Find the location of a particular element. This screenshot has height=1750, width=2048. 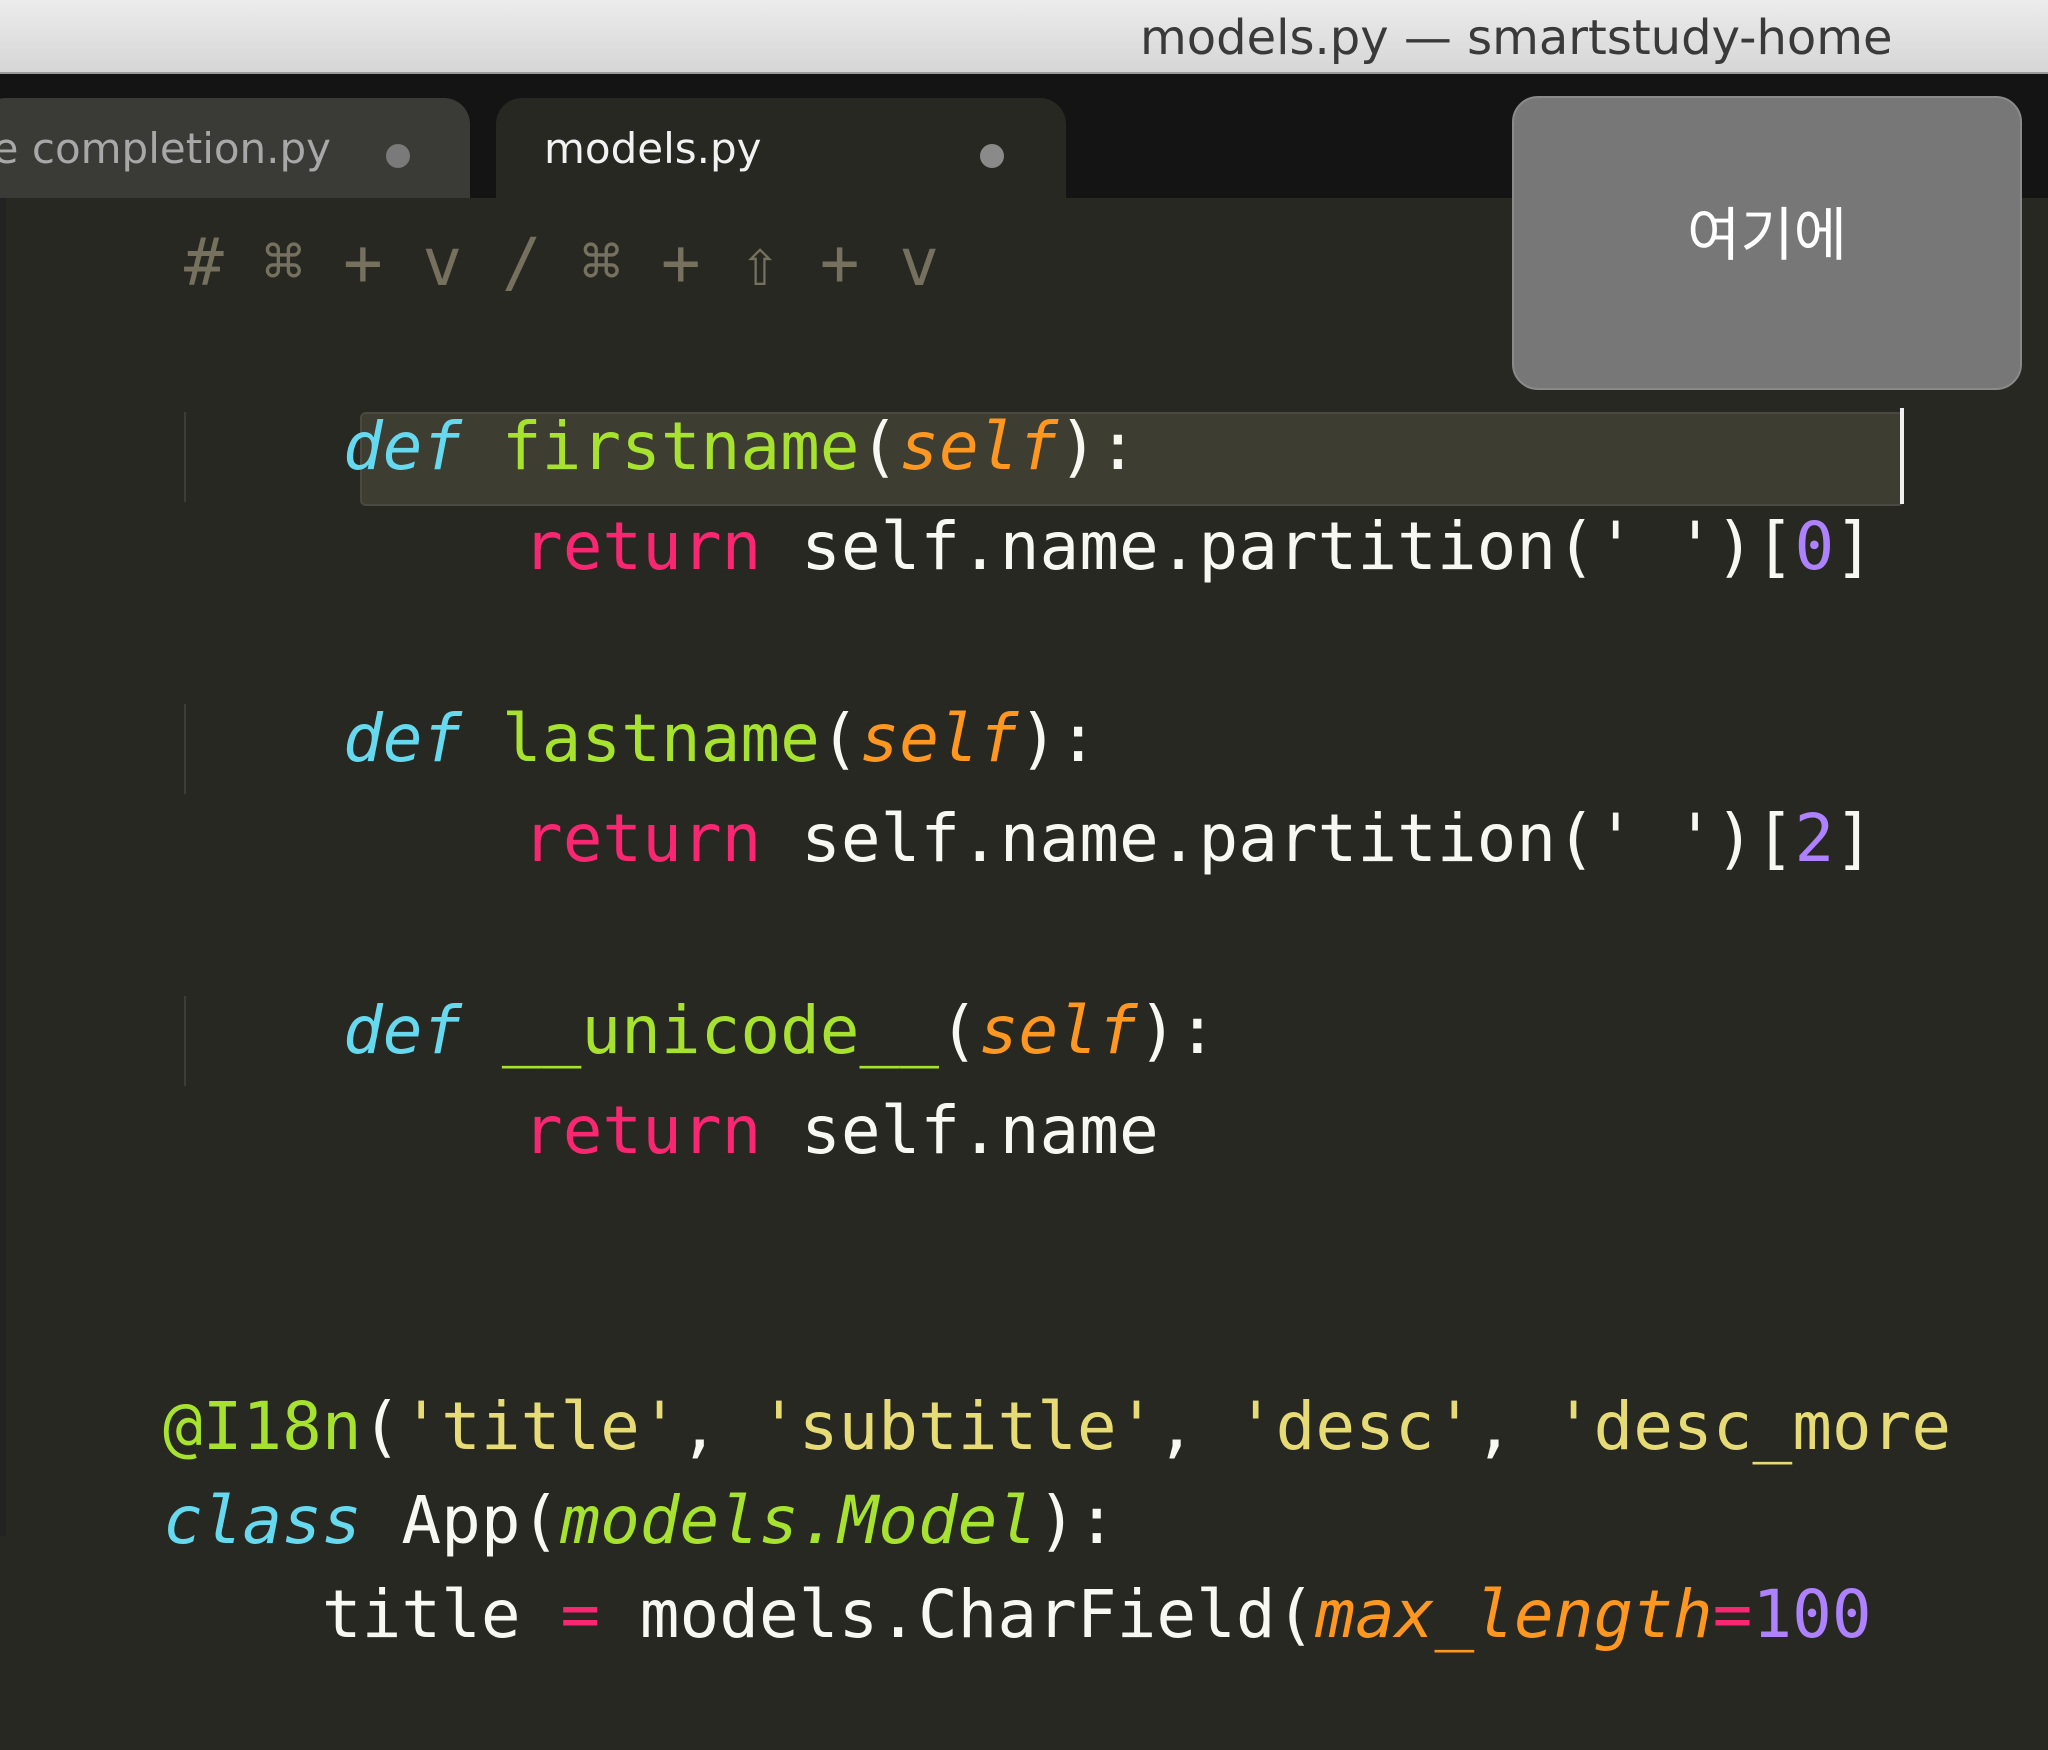

code-line-return-last: return self.name.partition(' ')[2] is located at coordinates (1198, 838).